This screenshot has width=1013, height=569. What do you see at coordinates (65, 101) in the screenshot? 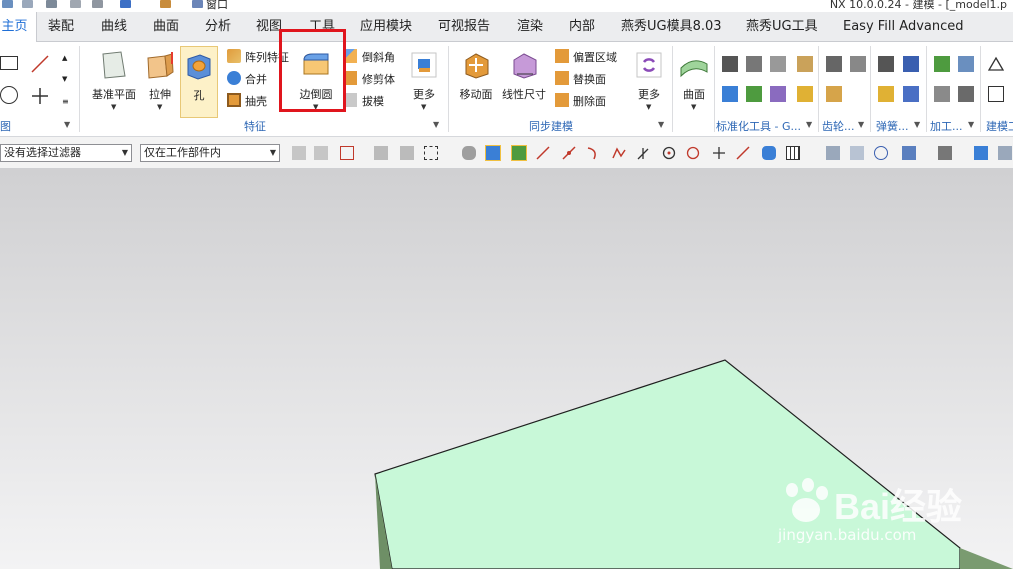
I see `gallery-expand-icon: ≡` at bounding box center [65, 101].